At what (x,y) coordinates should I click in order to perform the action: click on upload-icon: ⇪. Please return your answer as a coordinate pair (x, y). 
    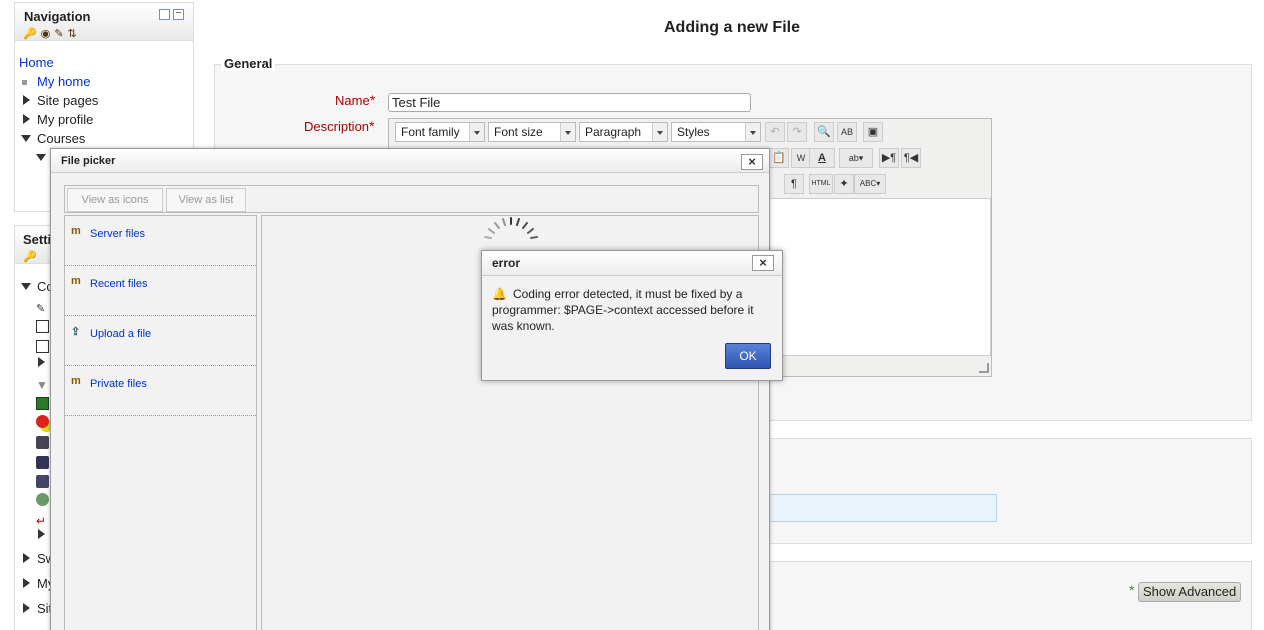
    Looking at the image, I should click on (76, 332).